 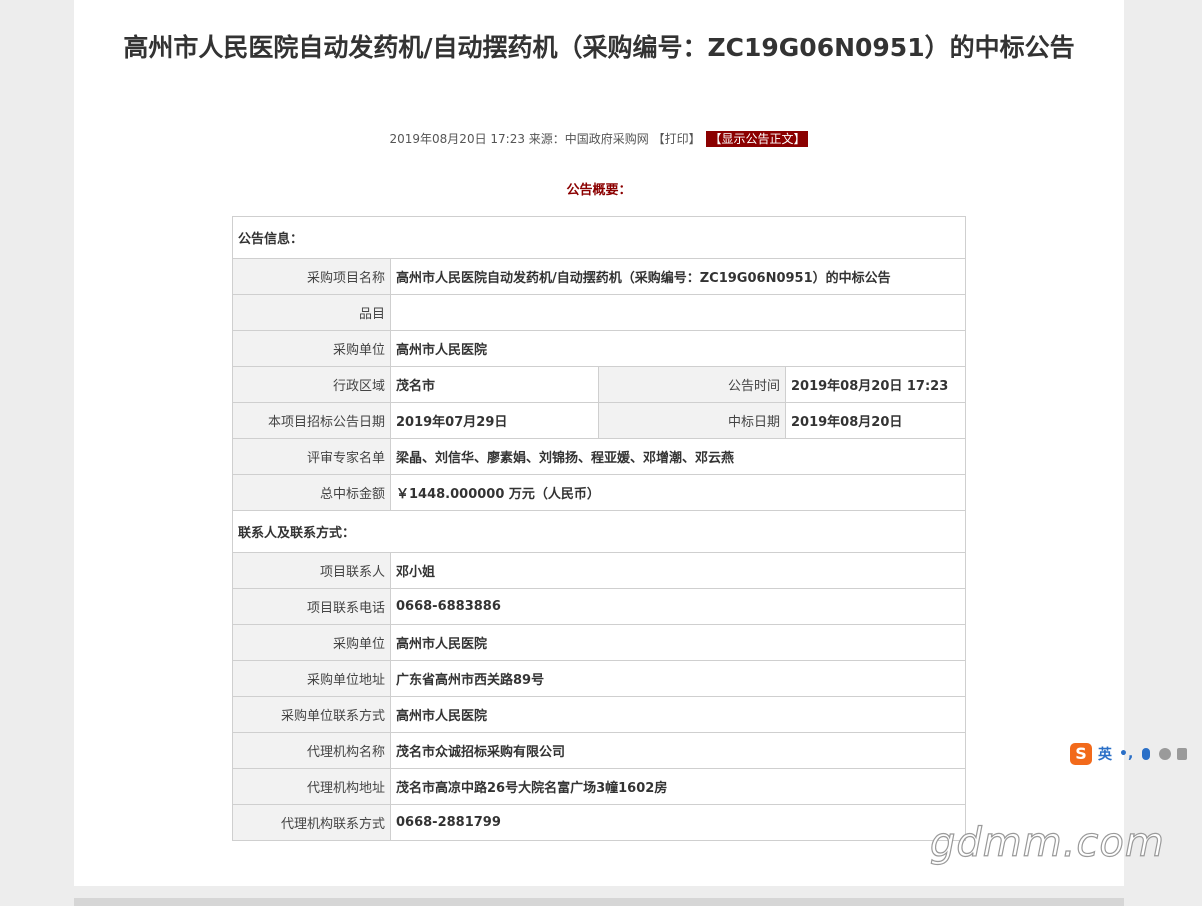 What do you see at coordinates (678, 456) in the screenshot?
I see `experts-value: 梁晶、刘信华、廖素娟、刘锦扬、程亚媛、邓增潮、邓云燕` at bounding box center [678, 456].